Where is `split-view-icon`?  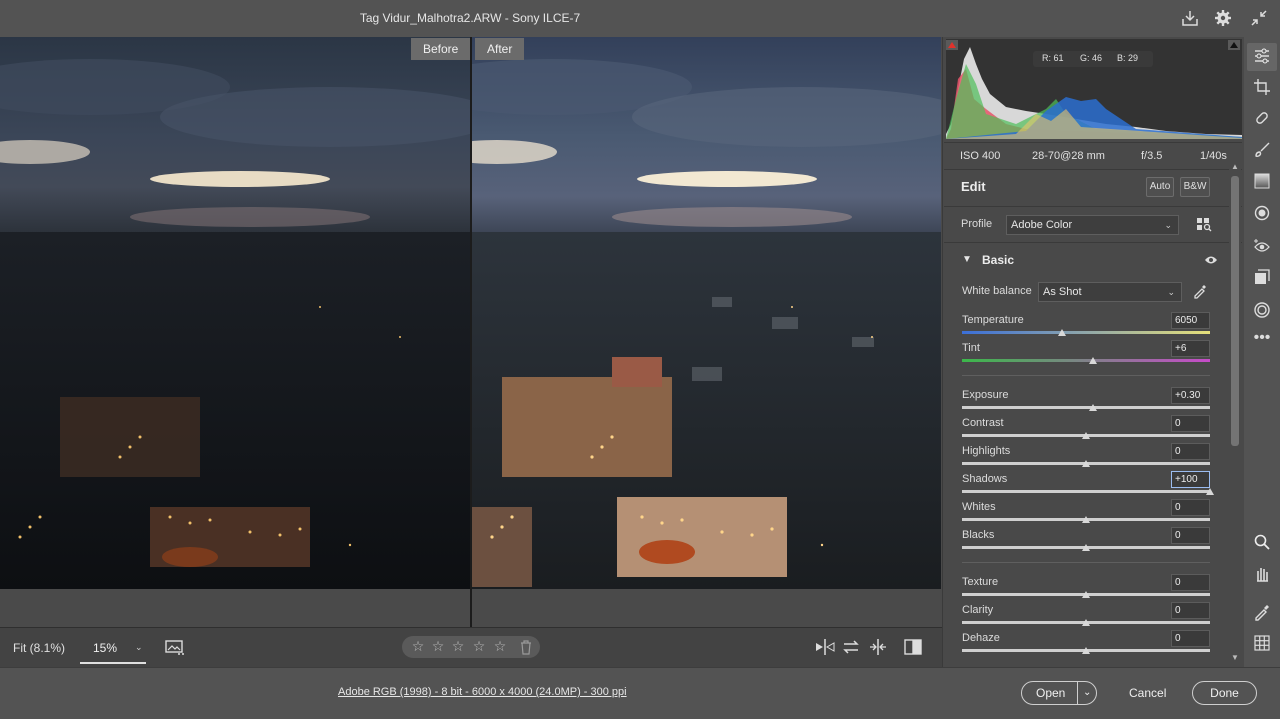 split-view-icon is located at coordinates (913, 647).